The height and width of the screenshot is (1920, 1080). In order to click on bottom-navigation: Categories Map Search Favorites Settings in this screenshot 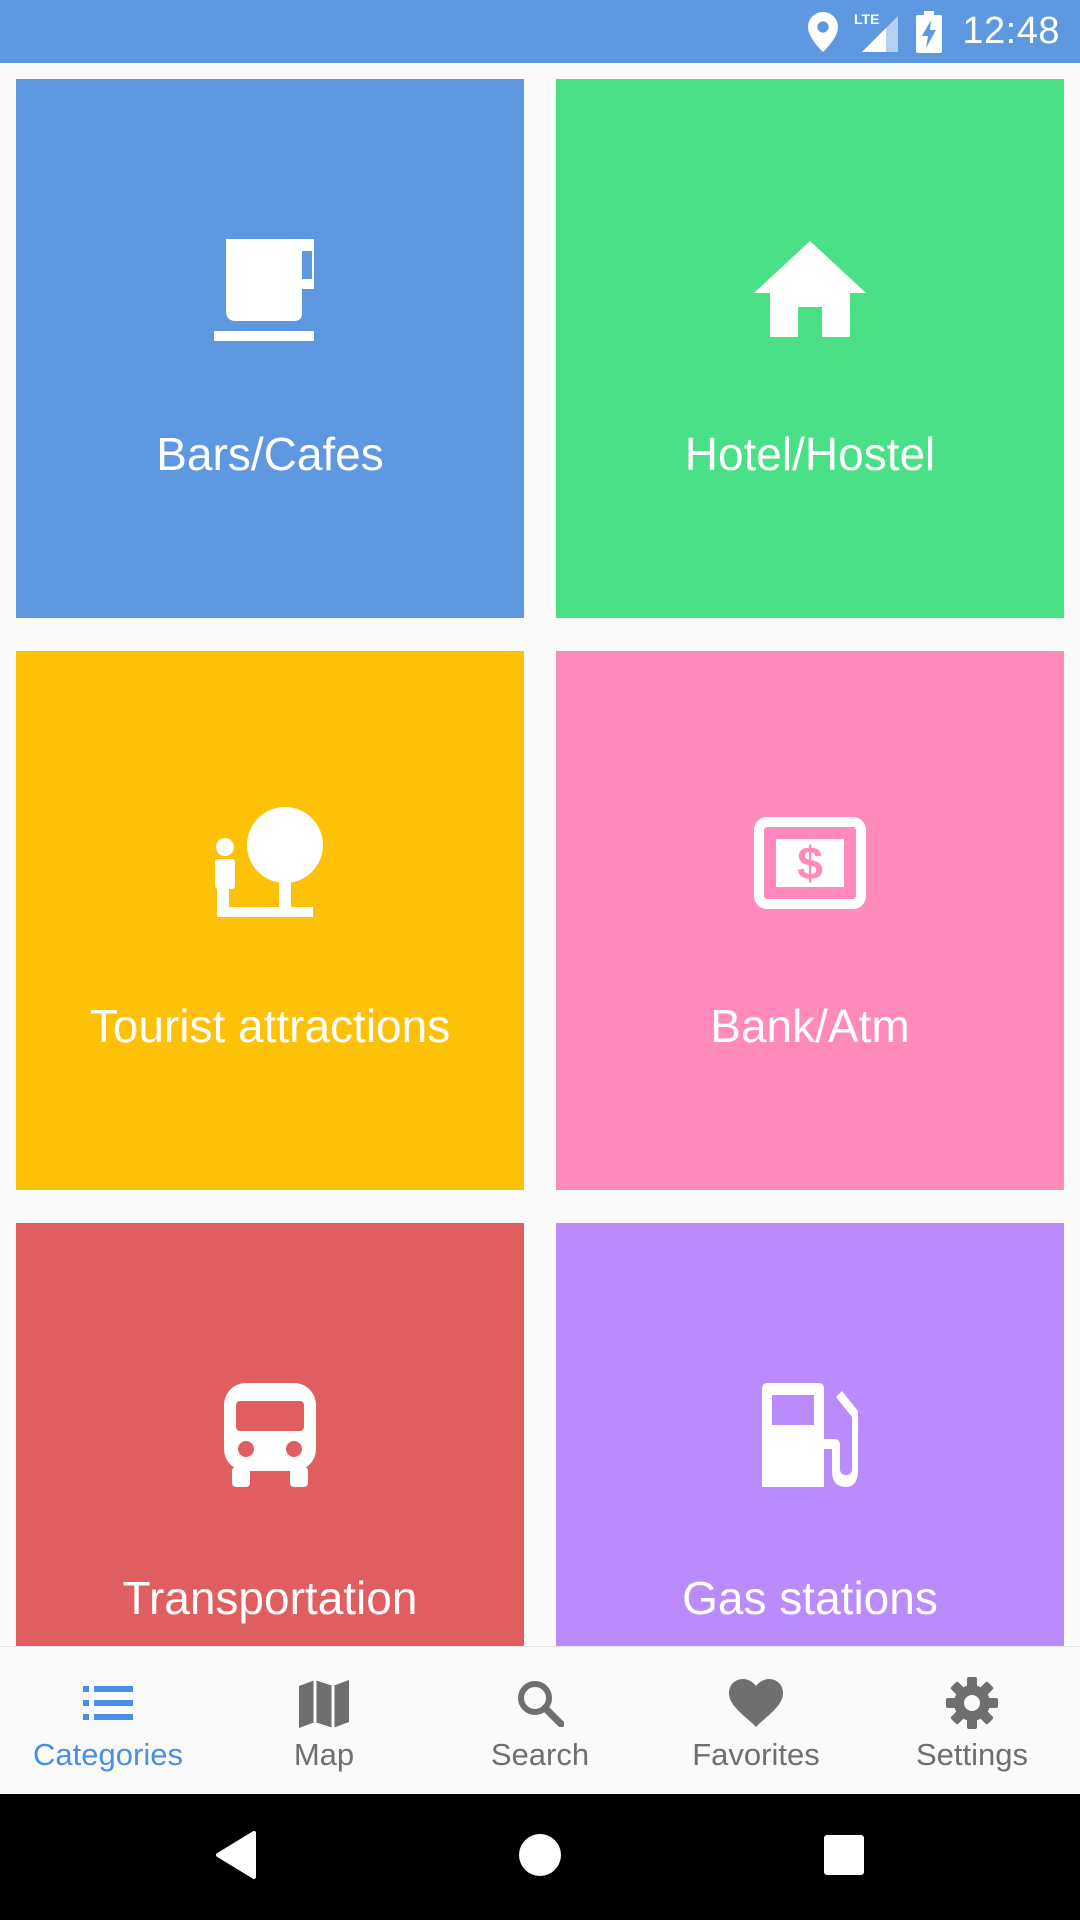, I will do `click(540, 1720)`.